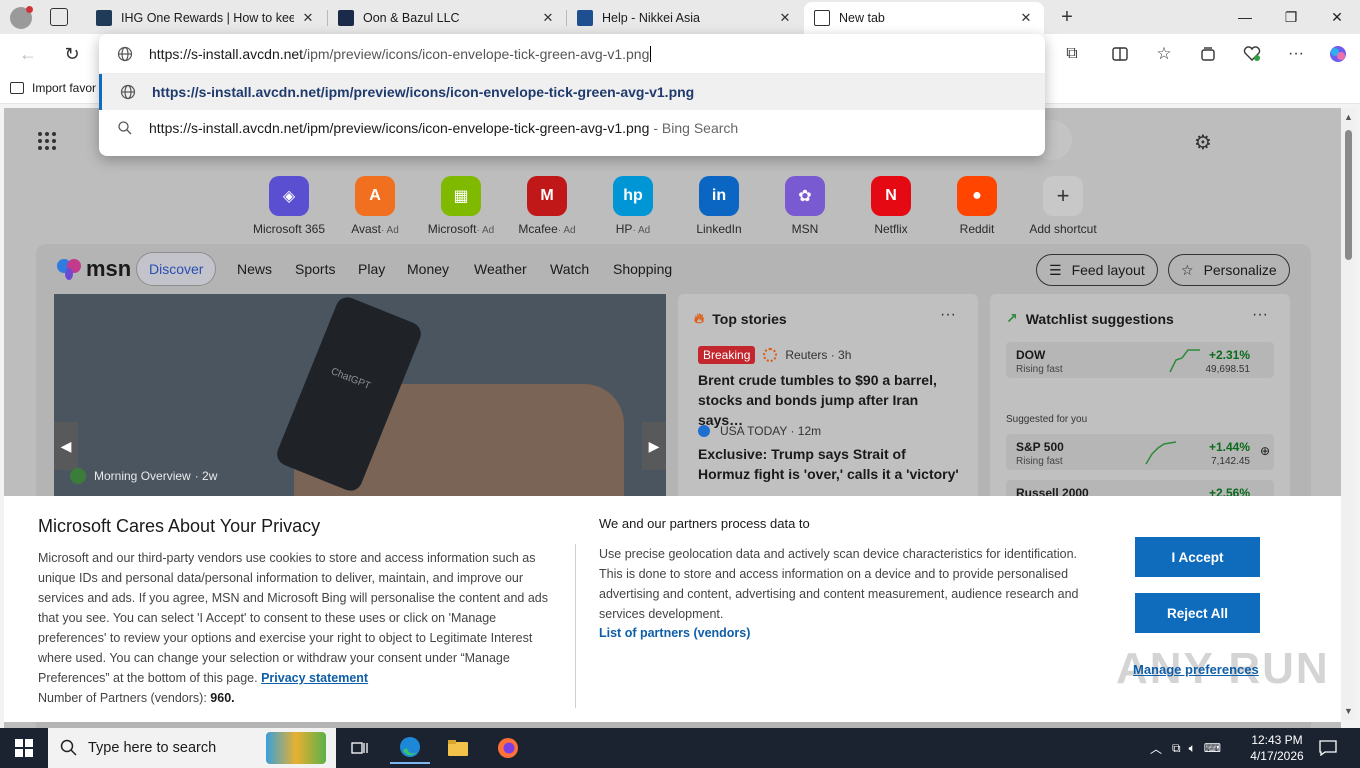  Describe the element at coordinates (458, 748) in the screenshot. I see `file-explorer-icon` at that location.